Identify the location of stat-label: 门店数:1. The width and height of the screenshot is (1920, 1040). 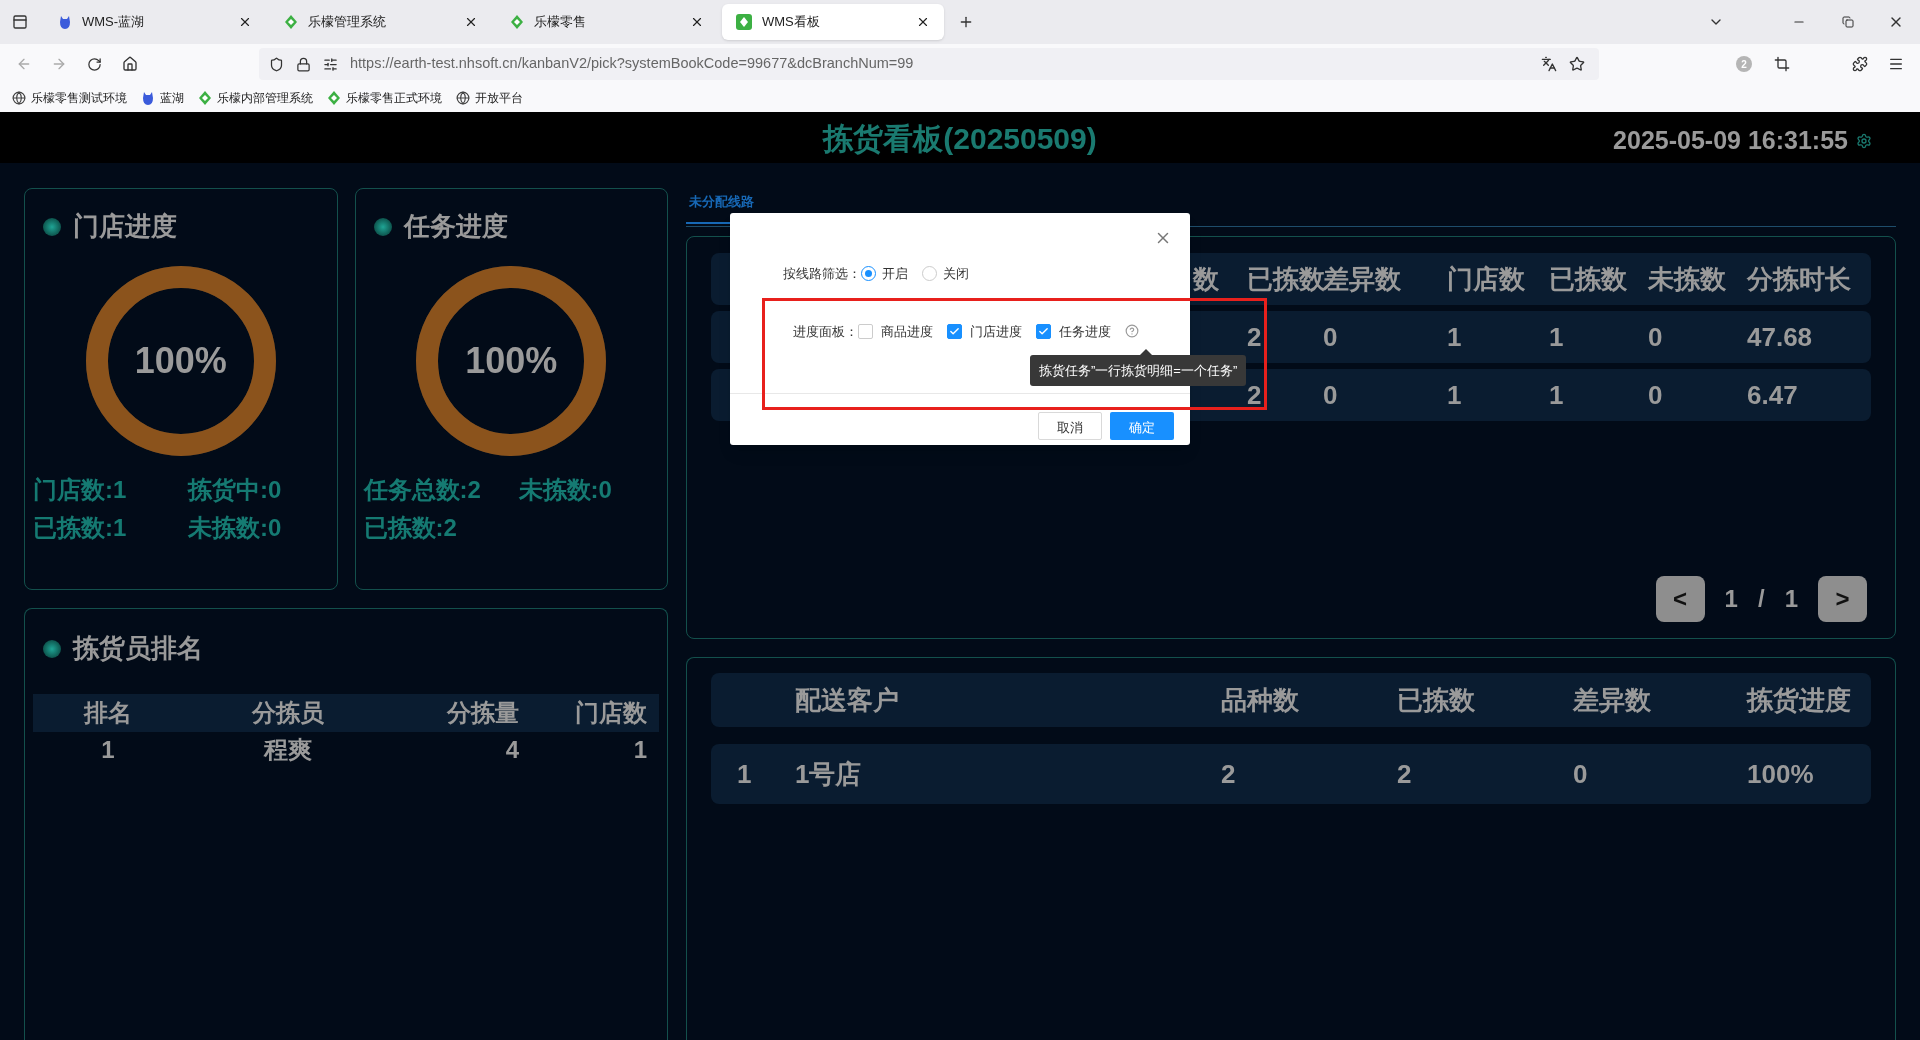
(80, 490).